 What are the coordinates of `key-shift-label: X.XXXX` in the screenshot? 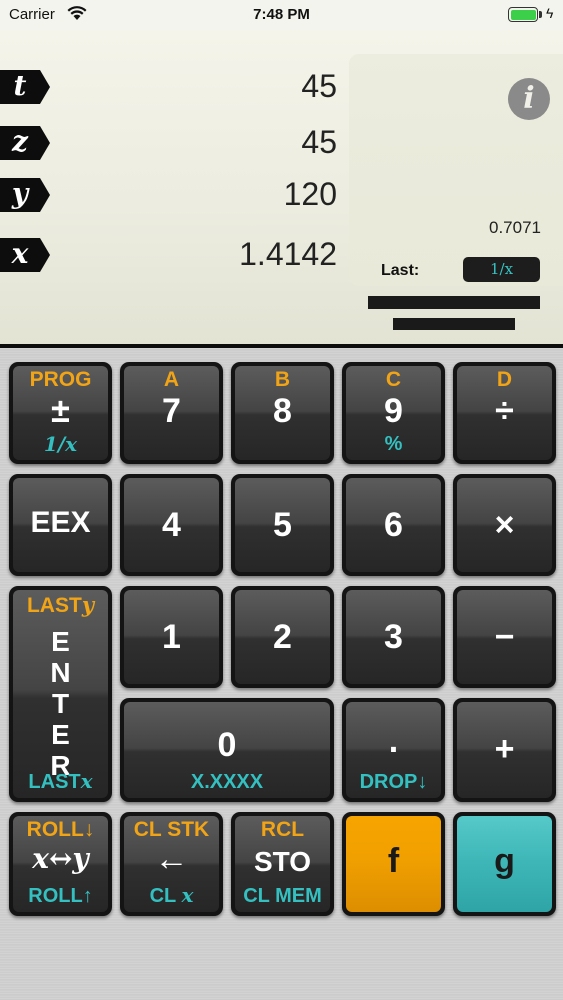 It's located at (227, 782).